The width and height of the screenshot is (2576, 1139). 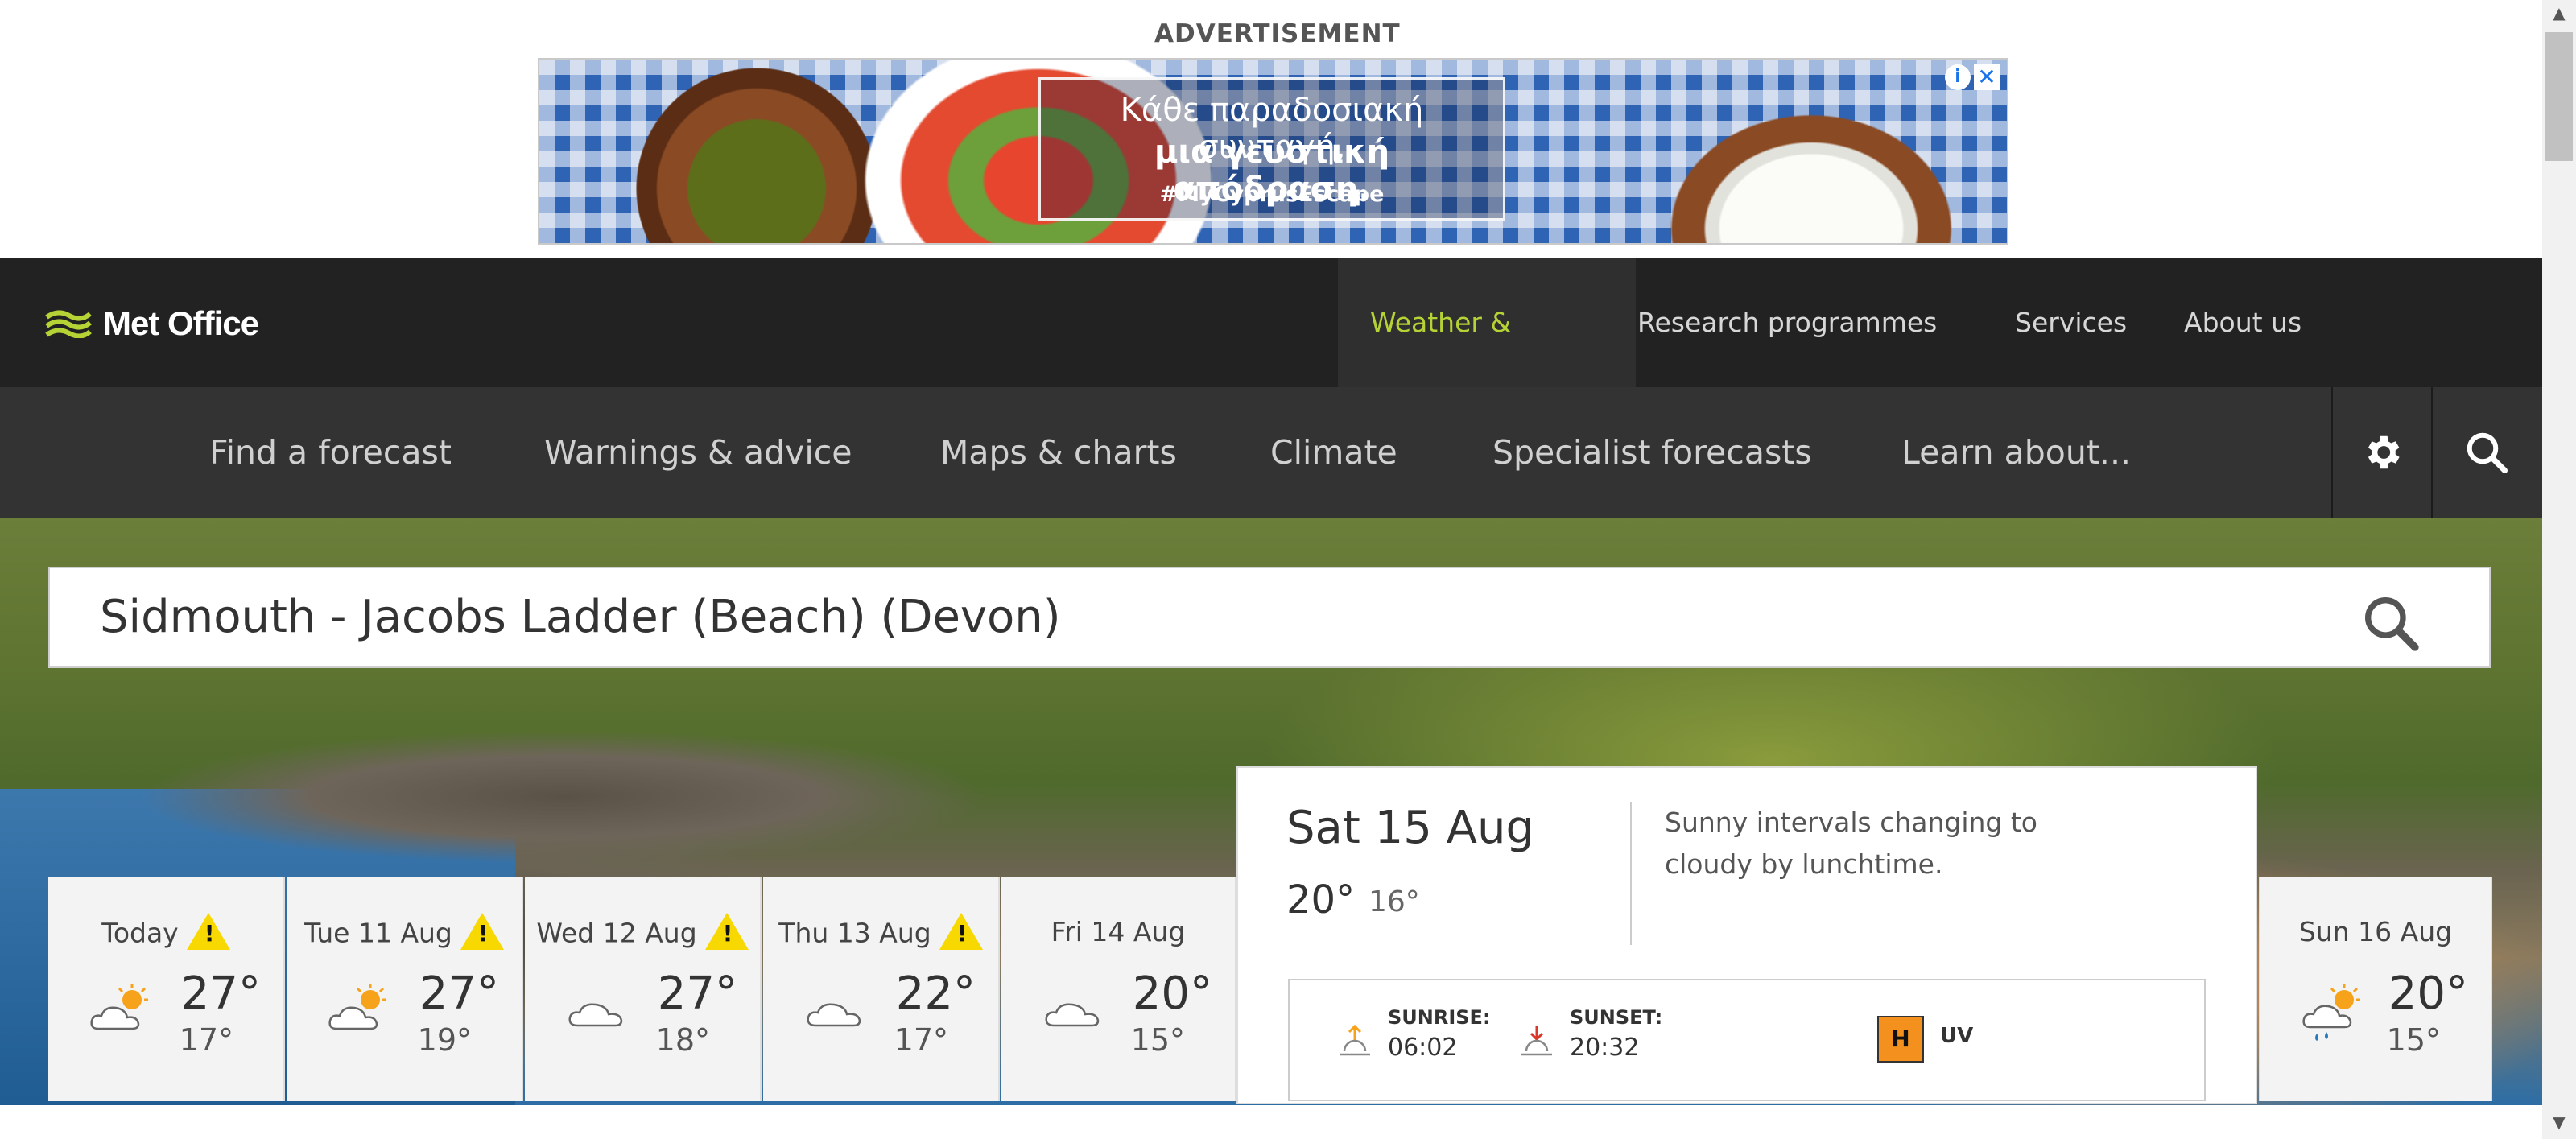 I want to click on forecast-day-tue: Tue 11 Aug 27° 19°, so click(x=405, y=989).